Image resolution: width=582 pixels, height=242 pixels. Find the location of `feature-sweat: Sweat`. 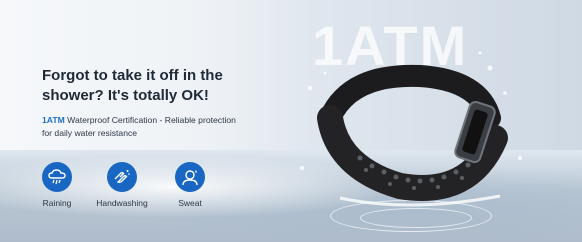

feature-sweat: Sweat is located at coordinates (190, 185).